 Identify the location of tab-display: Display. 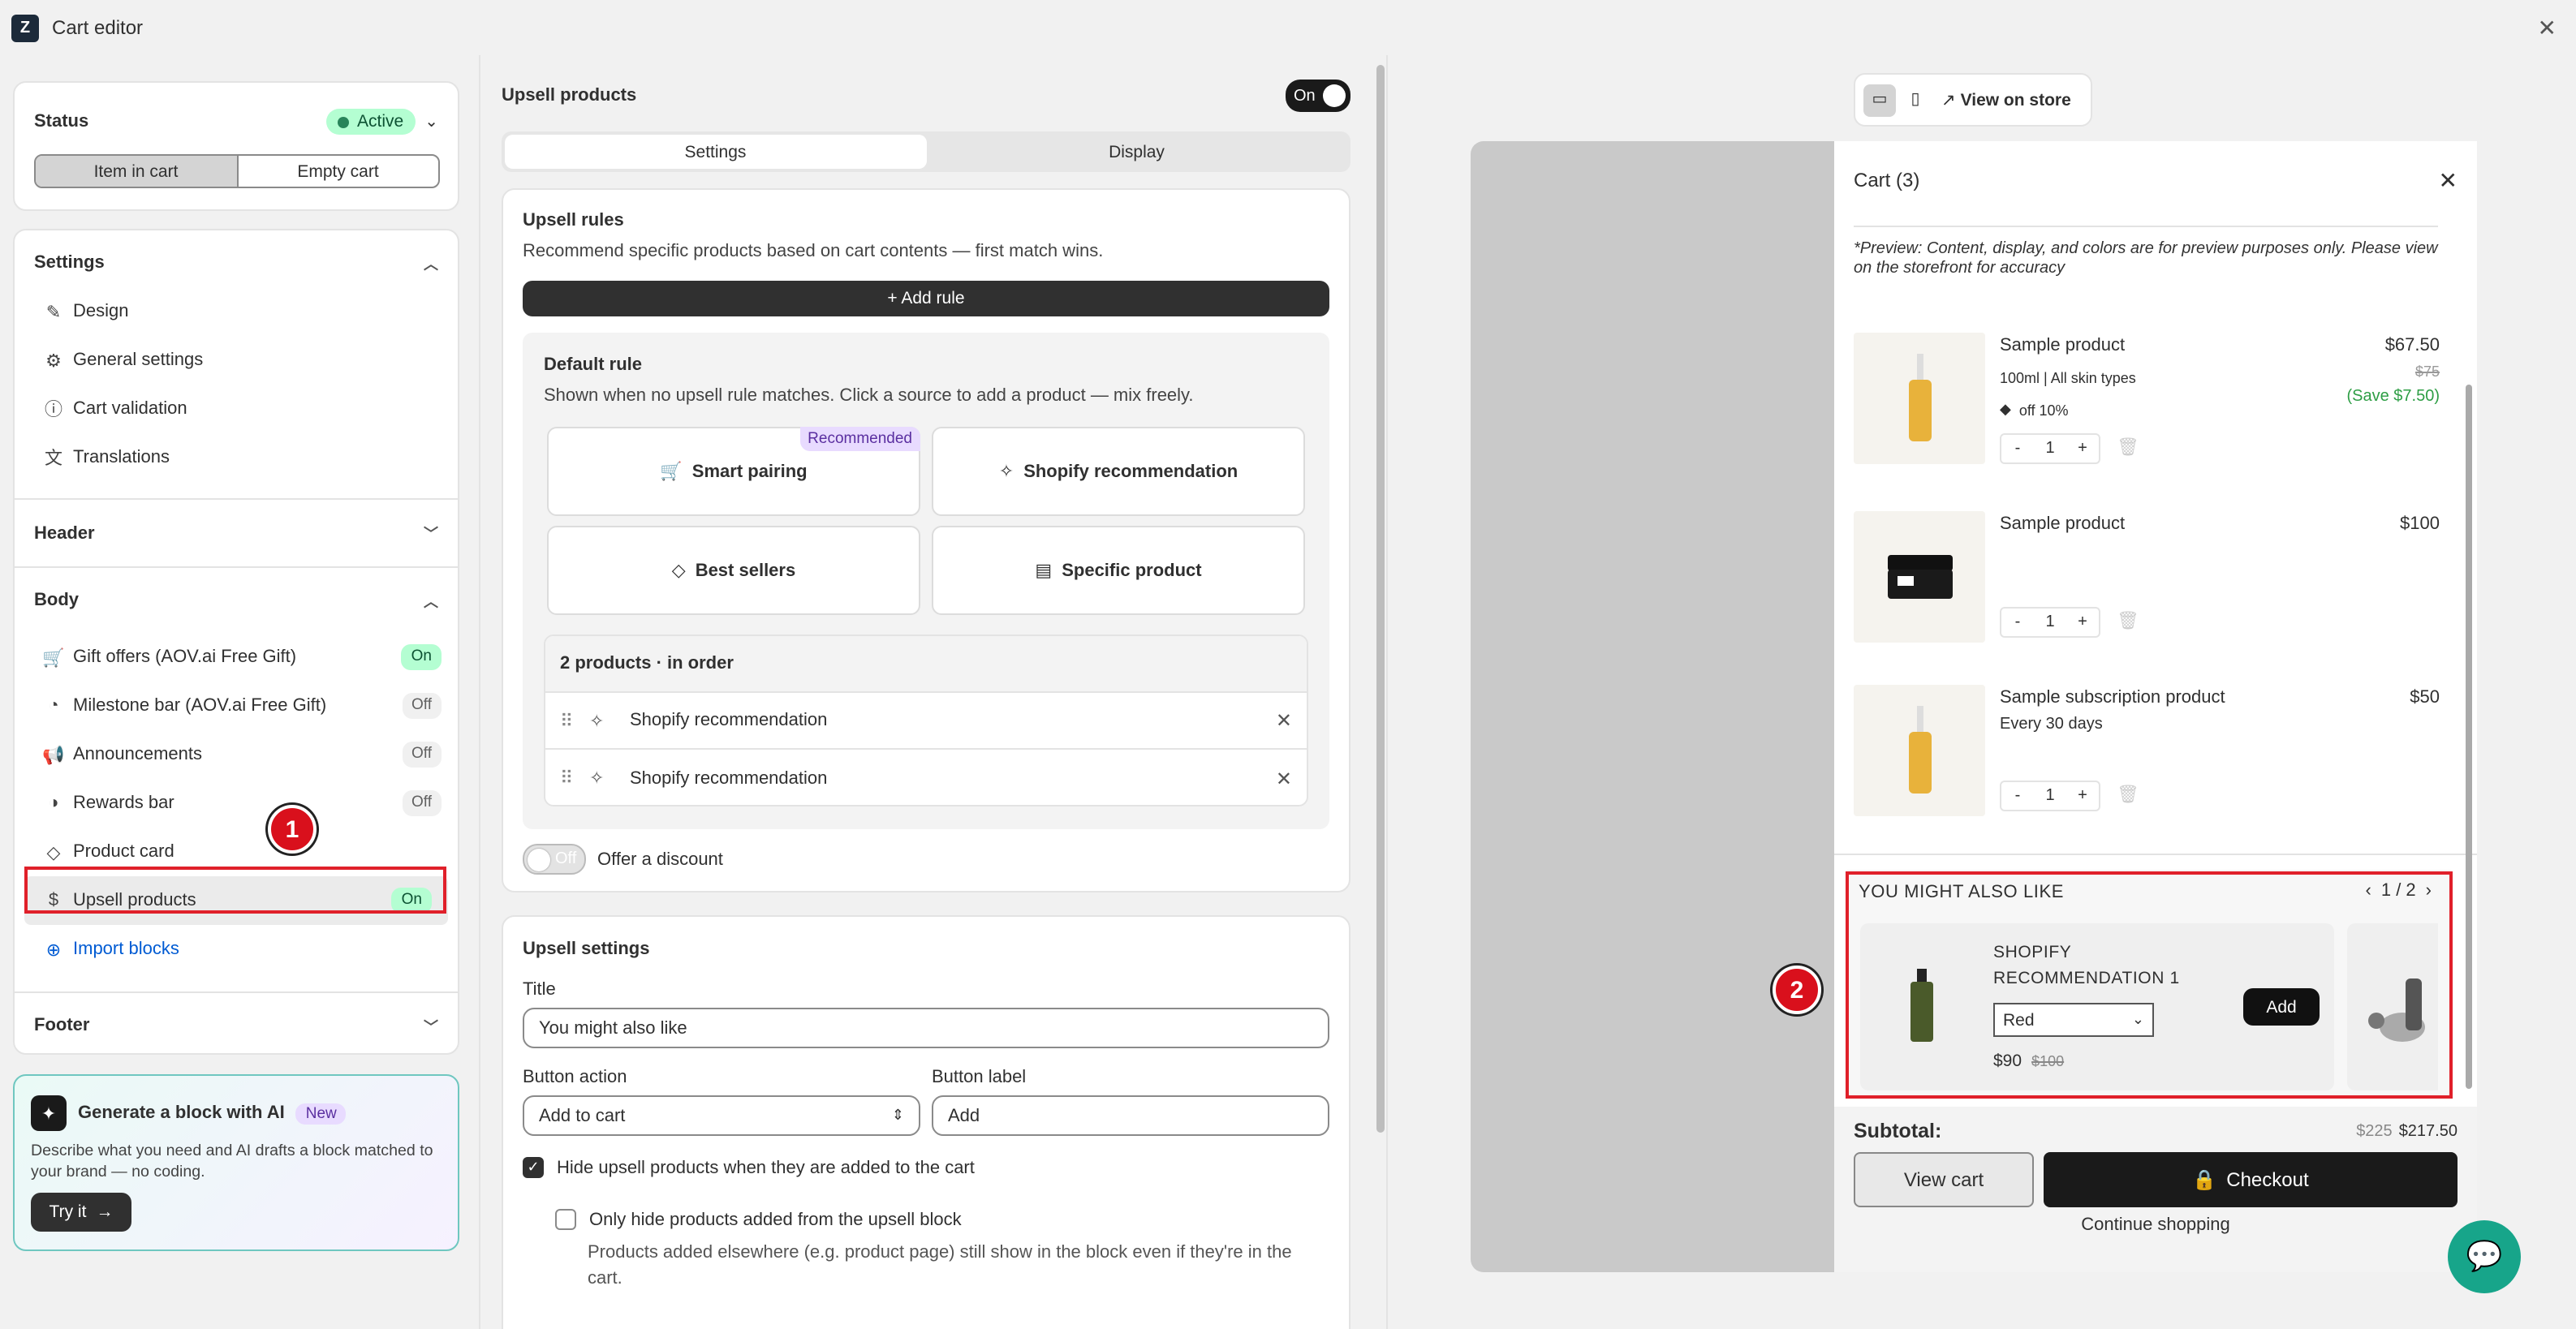
(1136, 152).